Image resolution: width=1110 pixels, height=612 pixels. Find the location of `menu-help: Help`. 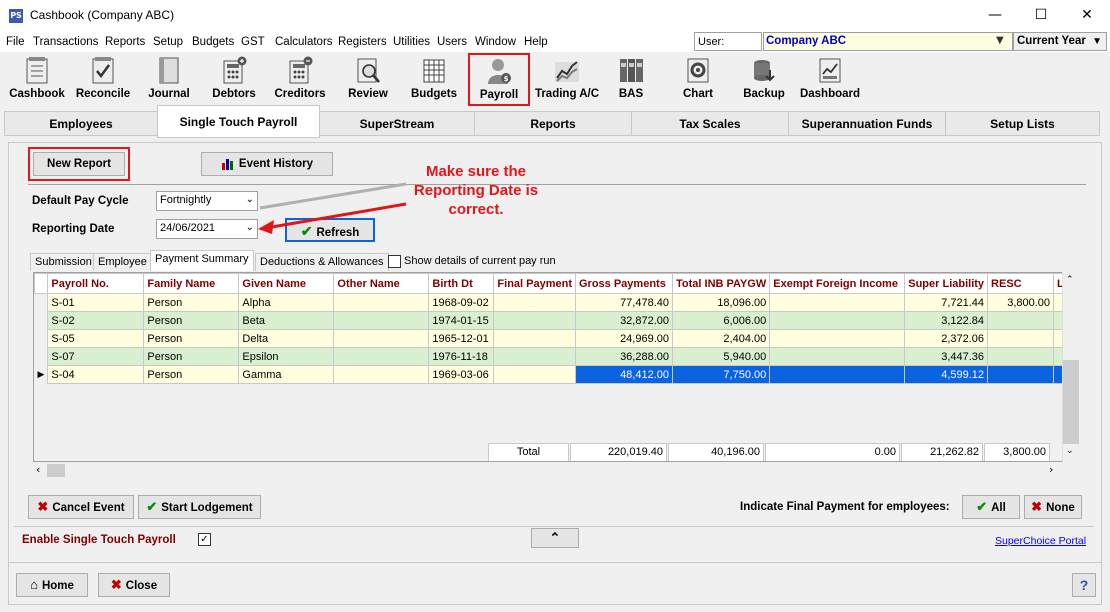

menu-help: Help is located at coordinates (536, 42).